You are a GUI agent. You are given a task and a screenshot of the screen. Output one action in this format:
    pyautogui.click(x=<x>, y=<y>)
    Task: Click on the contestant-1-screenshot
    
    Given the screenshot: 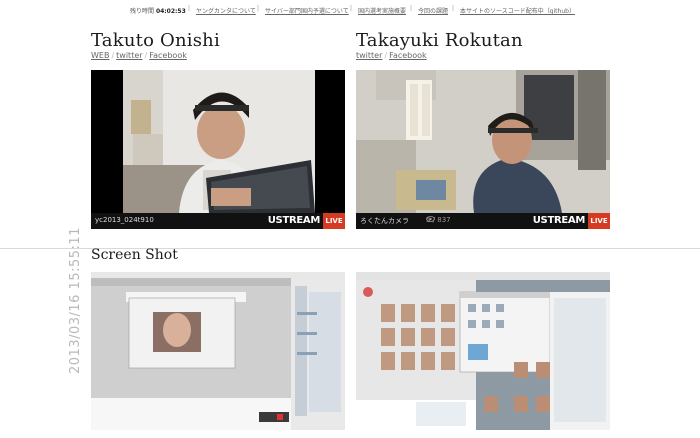 What is the action you would take?
    pyautogui.click(x=218, y=351)
    